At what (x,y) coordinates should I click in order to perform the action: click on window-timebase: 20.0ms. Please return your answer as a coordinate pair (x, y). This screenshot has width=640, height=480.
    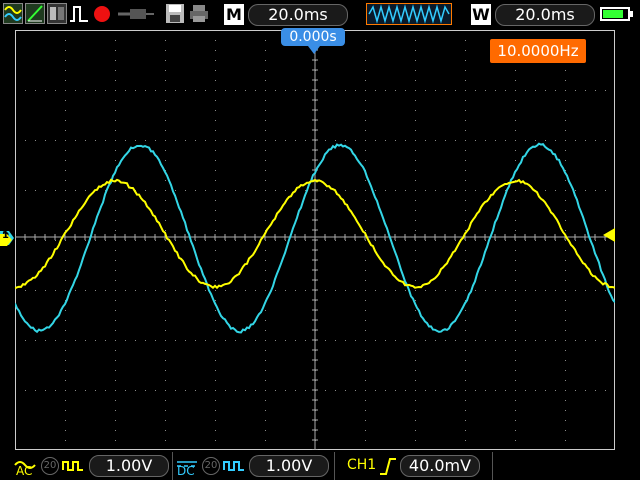
    Looking at the image, I should click on (545, 15).